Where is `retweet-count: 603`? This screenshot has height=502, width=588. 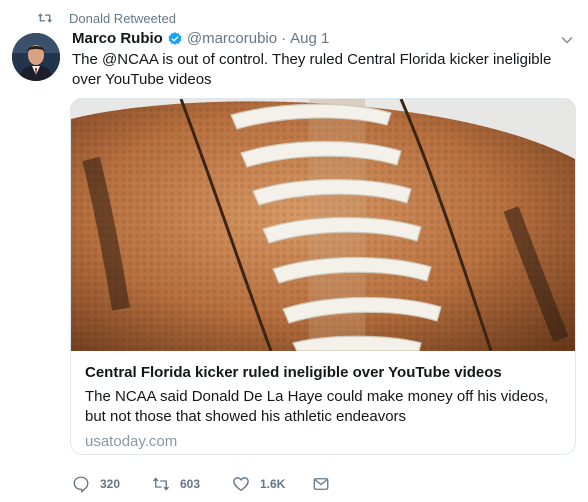
retweet-count: 603 is located at coordinates (190, 484).